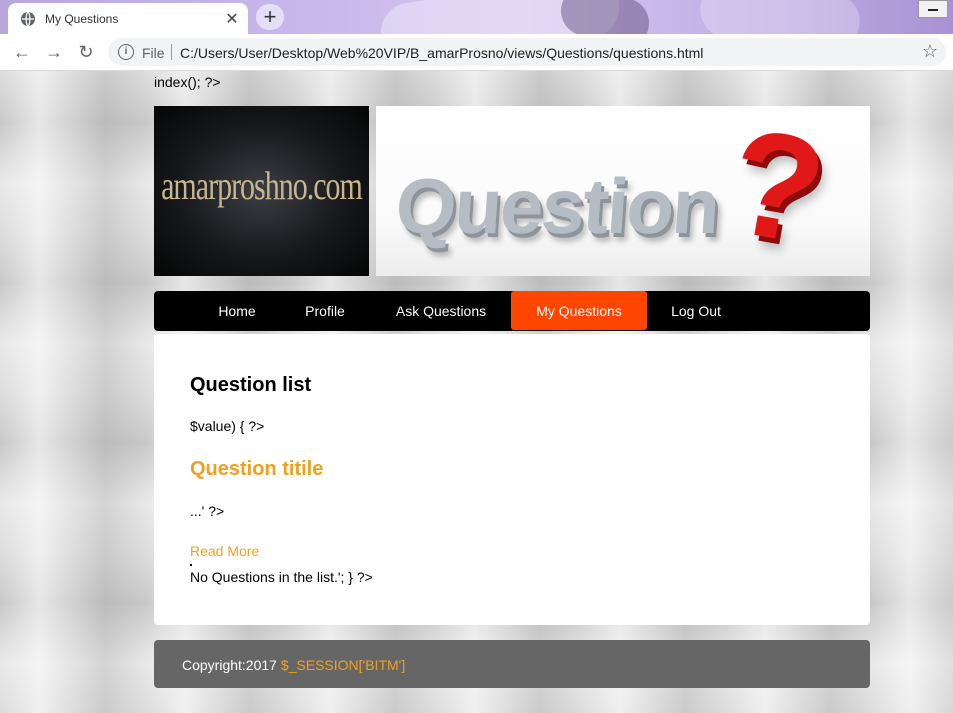 Image resolution: width=953 pixels, height=713 pixels. Describe the element at coordinates (270, 17) in the screenshot. I see `new-tab-button: +` at that location.